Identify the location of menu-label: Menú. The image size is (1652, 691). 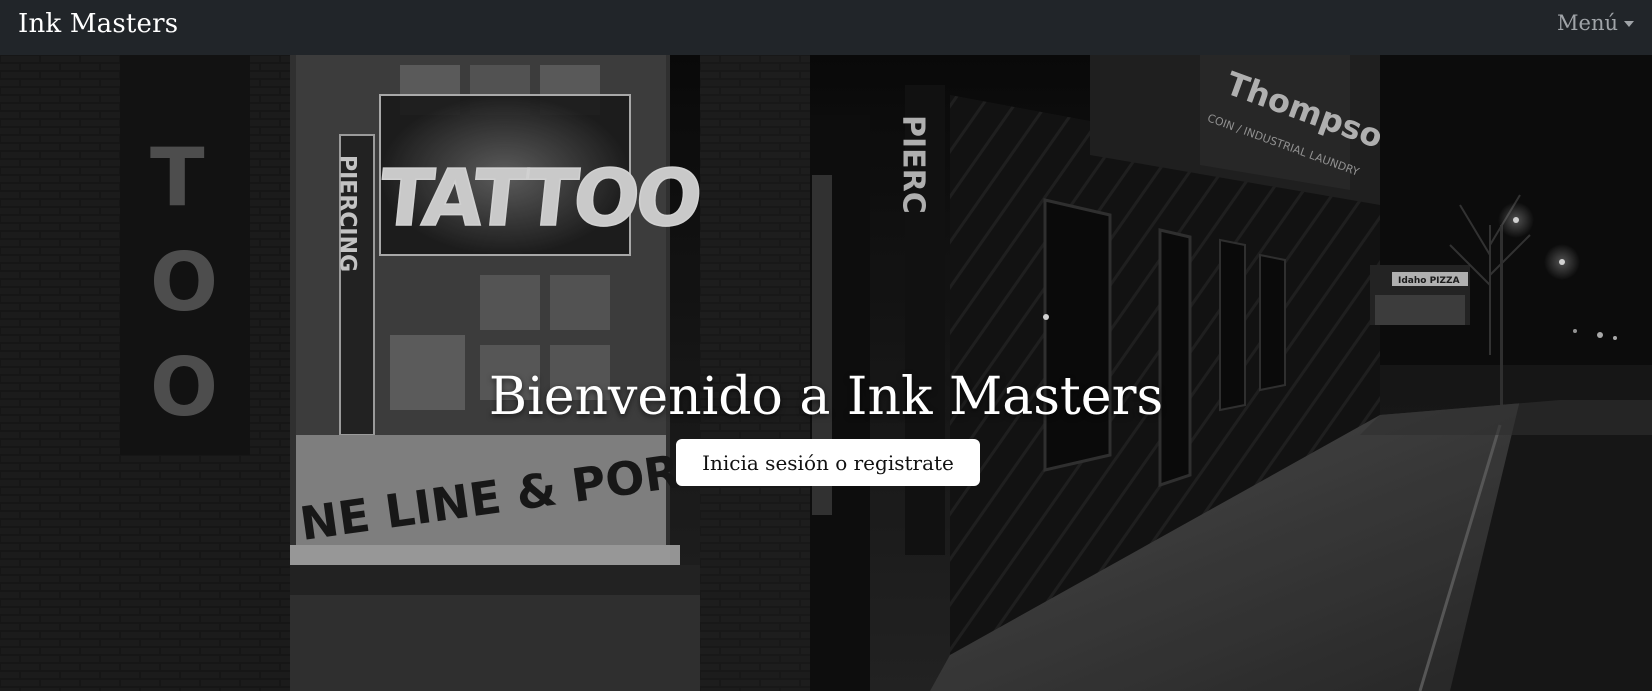
(1587, 22).